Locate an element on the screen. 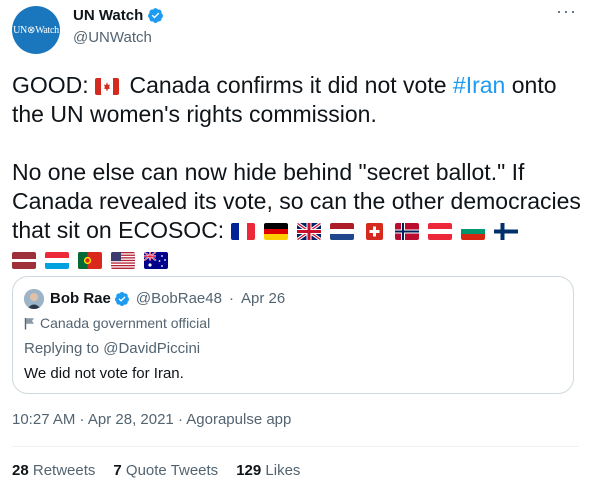 The image size is (591, 489). quoted-author-avatar is located at coordinates (34, 299).